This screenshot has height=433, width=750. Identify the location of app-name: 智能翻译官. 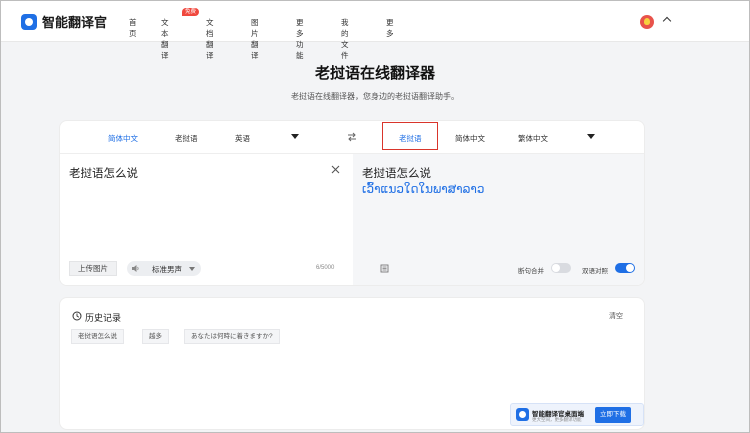
(75, 22).